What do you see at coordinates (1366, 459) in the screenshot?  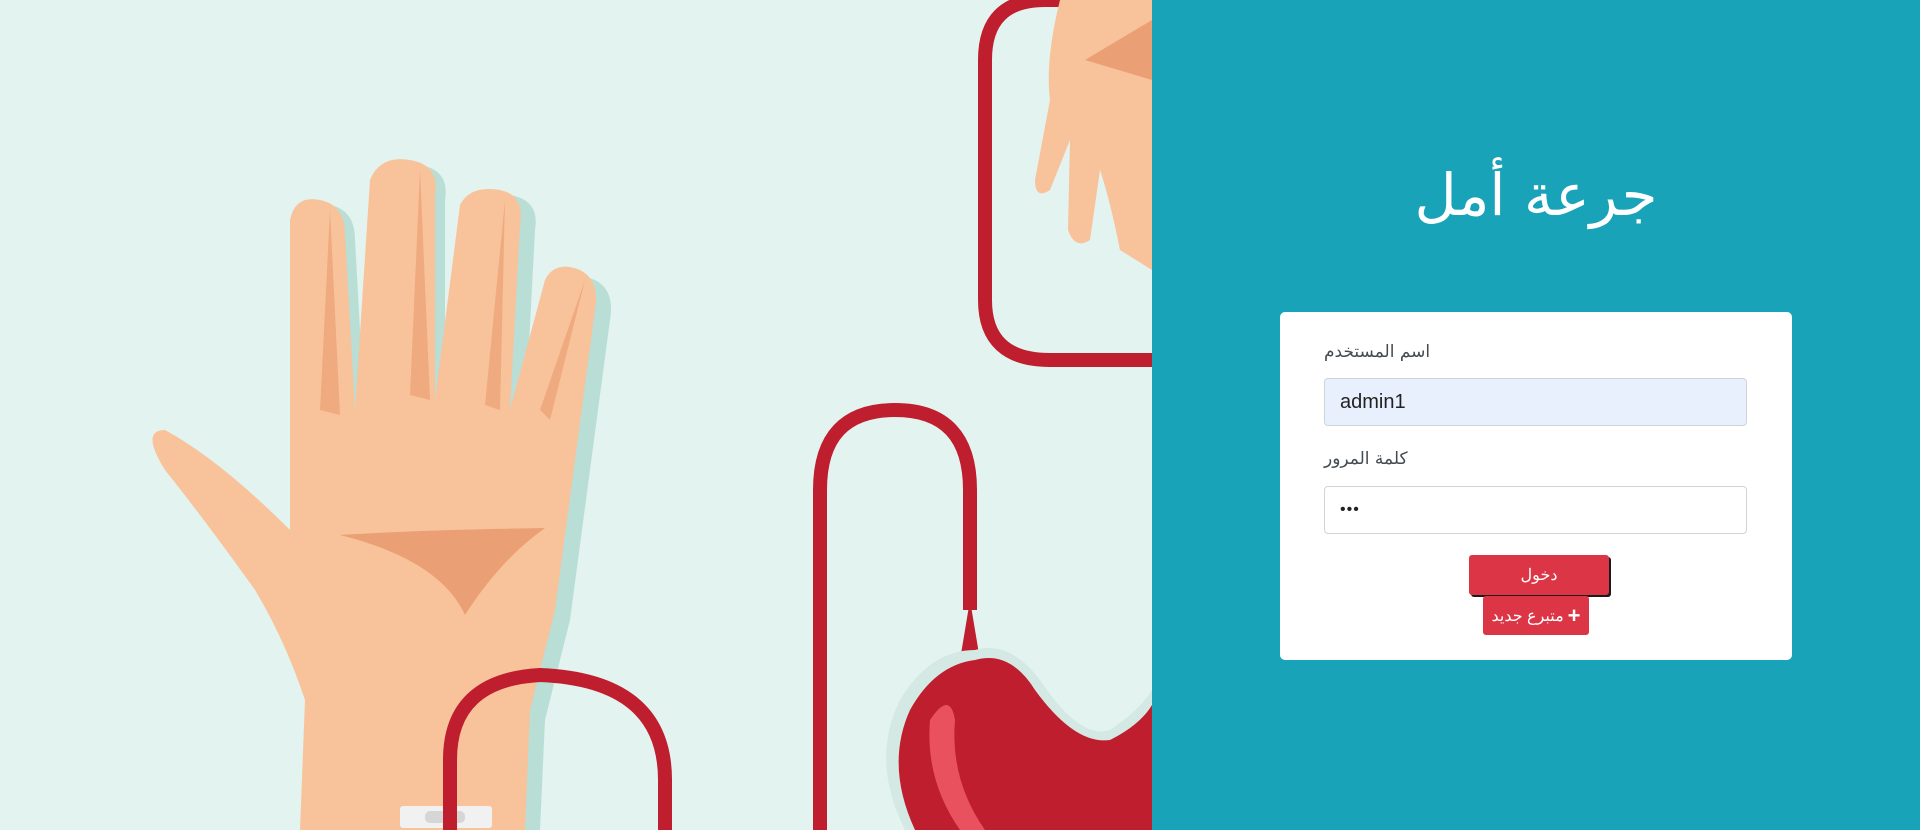 I see `password-label: كلمة المرور` at bounding box center [1366, 459].